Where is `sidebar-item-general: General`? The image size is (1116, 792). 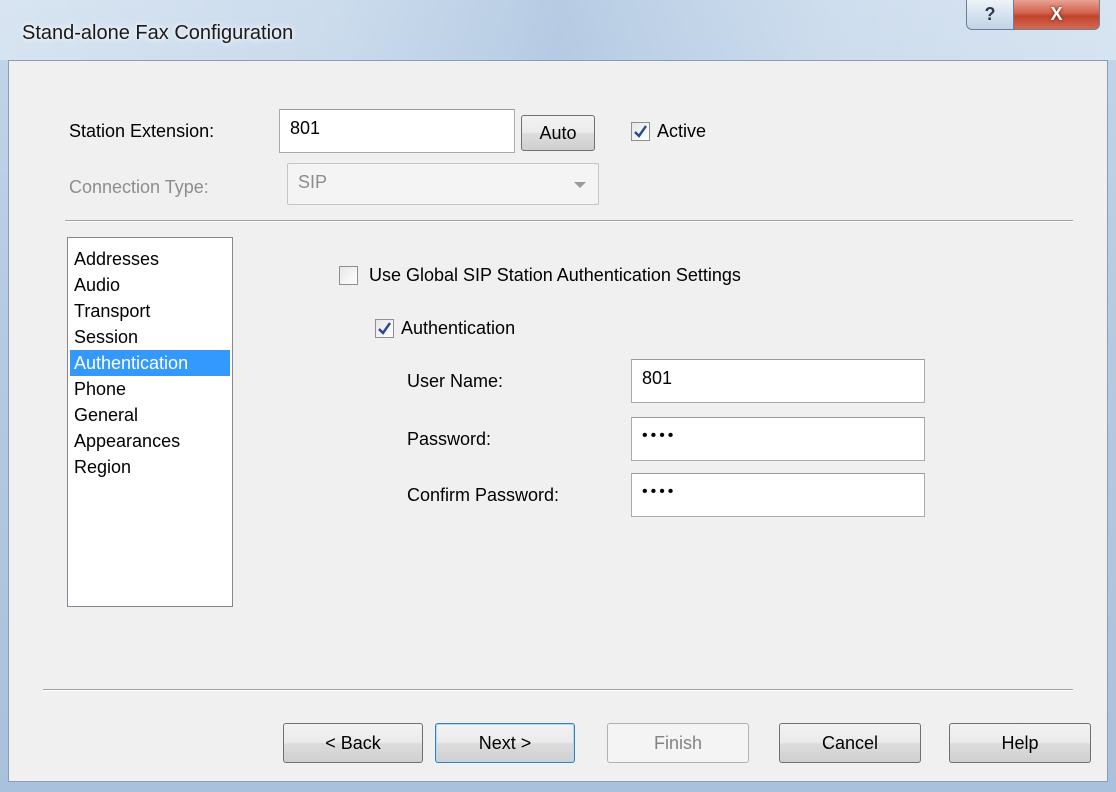 sidebar-item-general: General is located at coordinates (150, 415).